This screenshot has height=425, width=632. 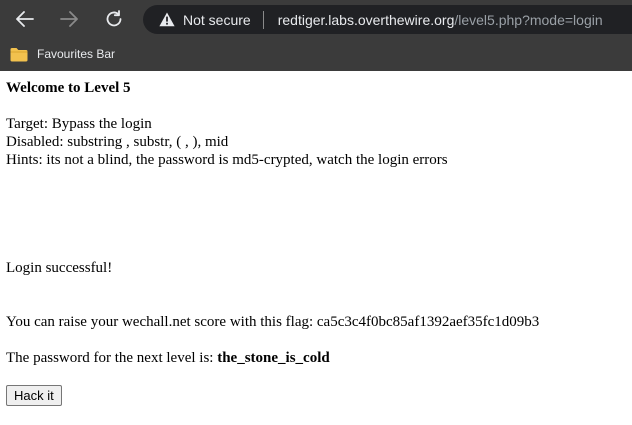 I want to click on back-arrow-icon, so click(x=25, y=19).